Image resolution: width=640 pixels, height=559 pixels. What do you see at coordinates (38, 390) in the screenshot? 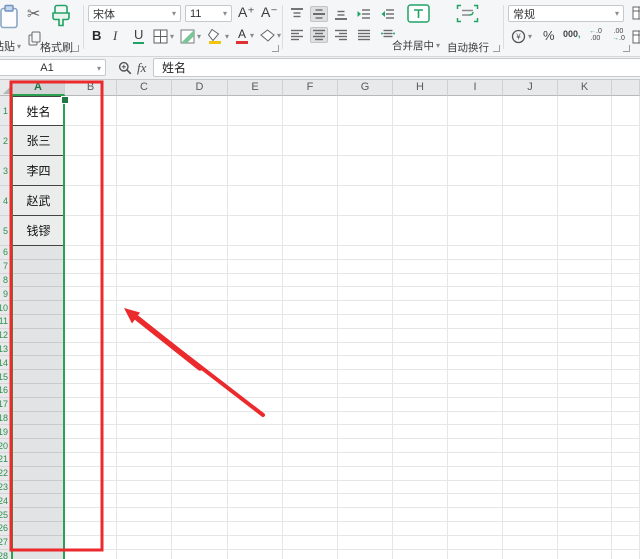
I see `cell-A16` at bounding box center [38, 390].